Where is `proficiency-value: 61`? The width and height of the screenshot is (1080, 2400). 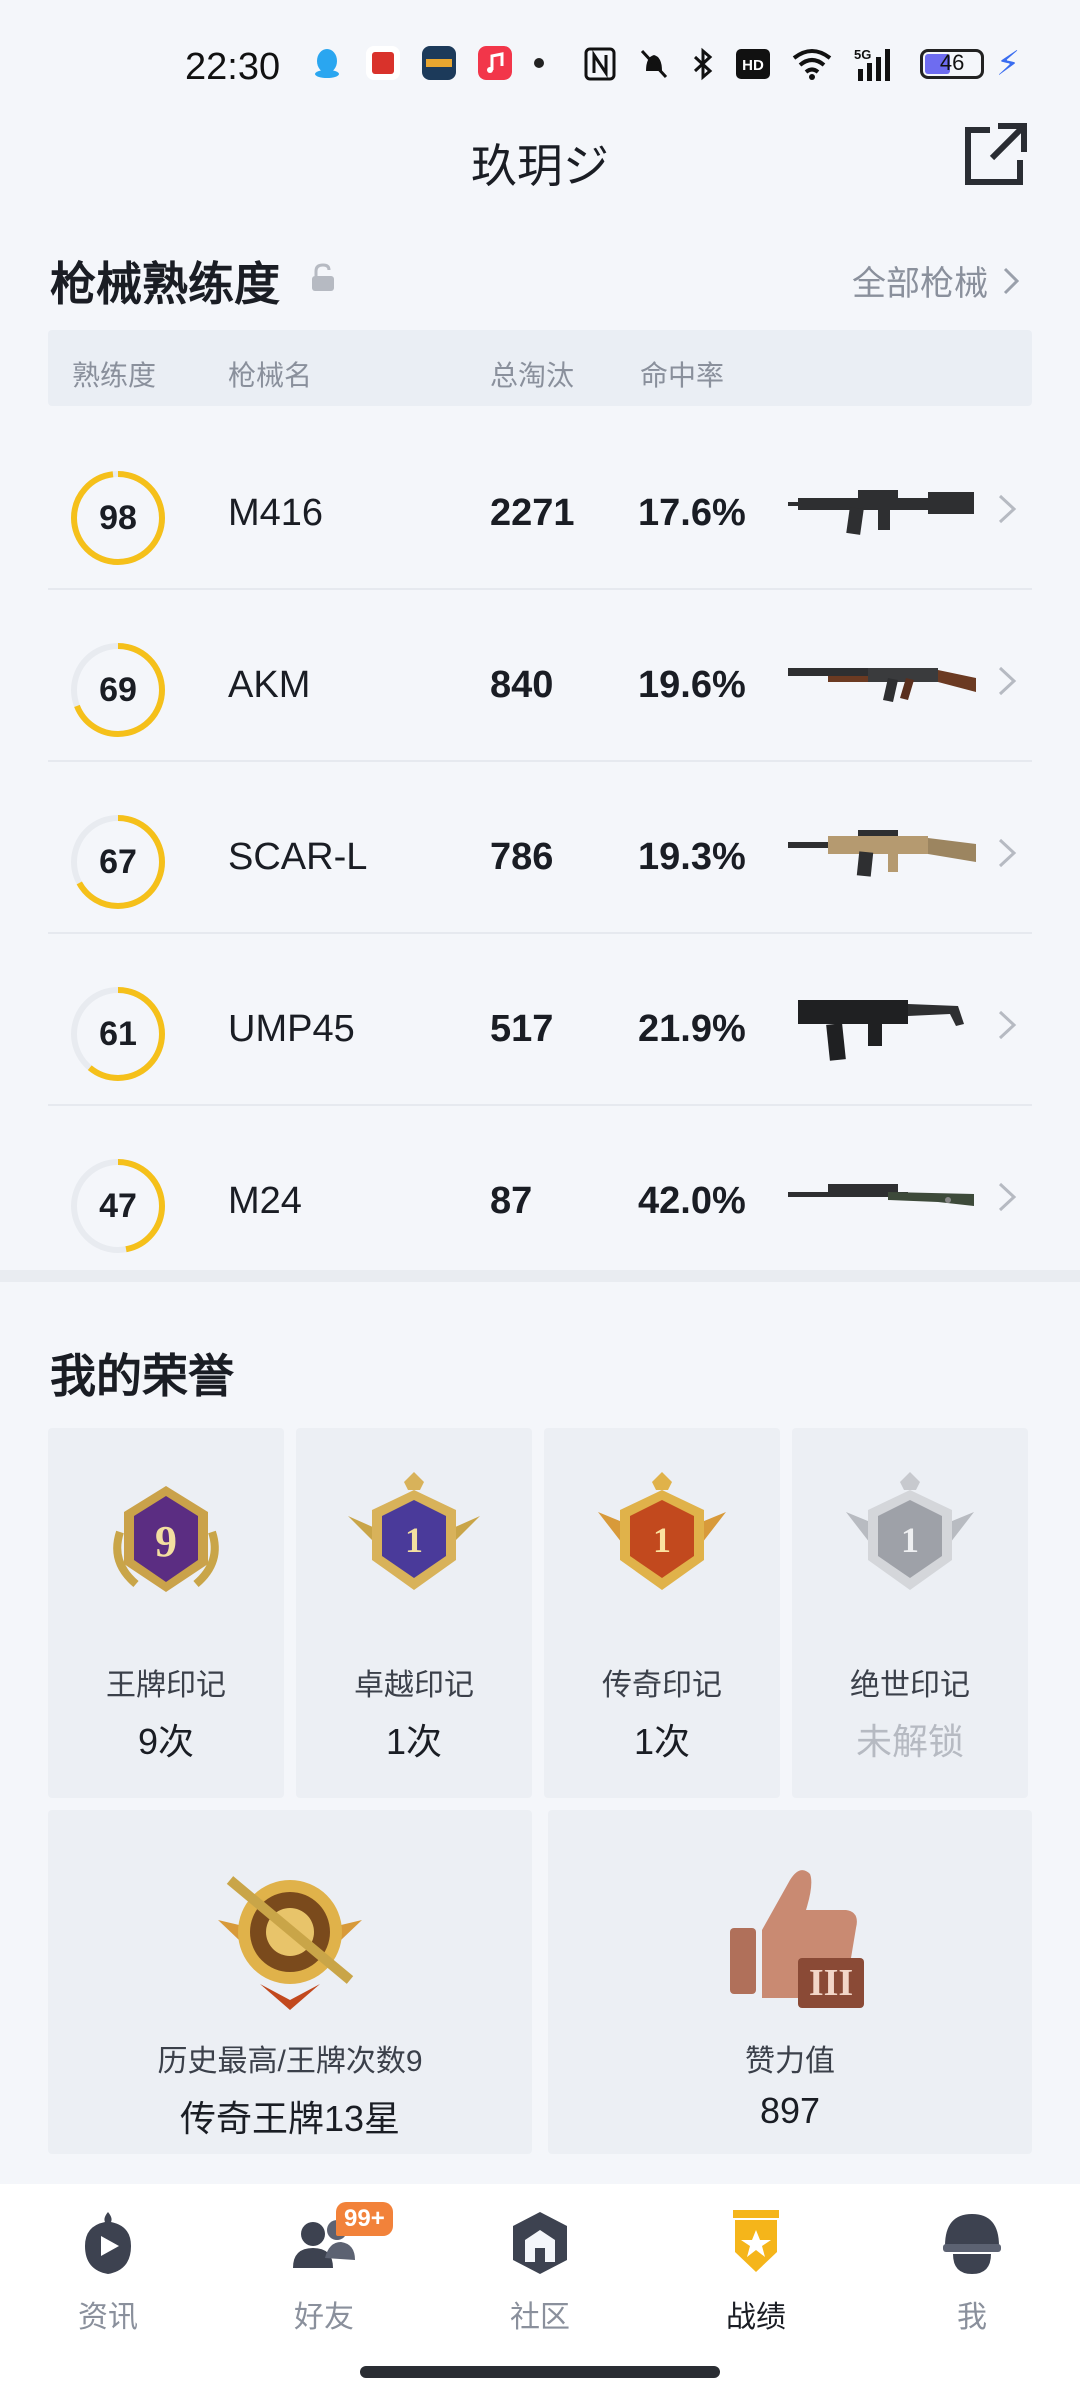
proficiency-value: 61 is located at coordinates (118, 1034).